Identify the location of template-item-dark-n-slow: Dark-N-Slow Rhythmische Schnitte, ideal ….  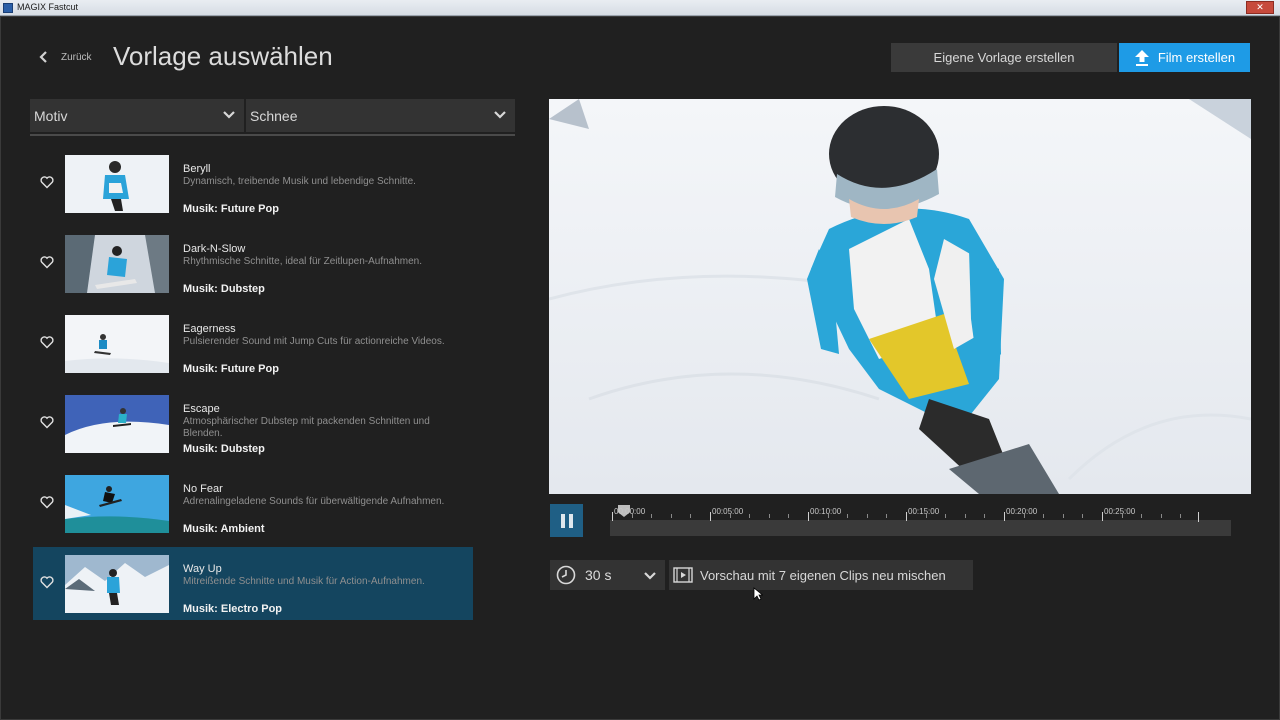
(253, 263).